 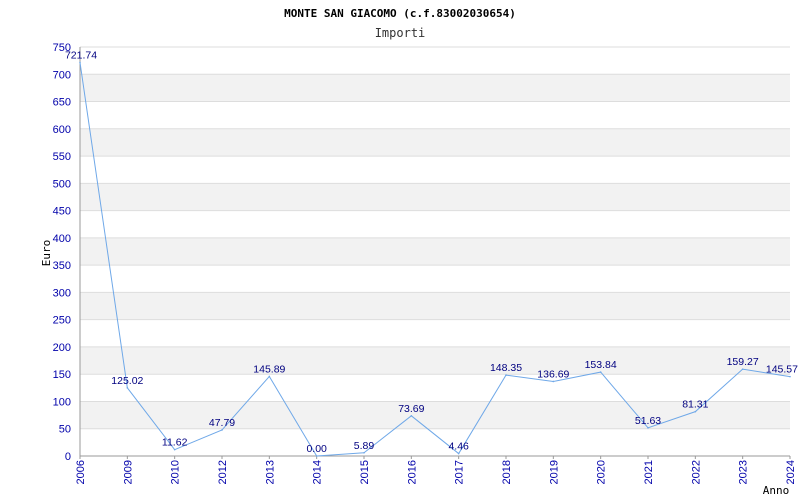 What do you see at coordinates (176, 472) in the screenshot?
I see `x-tick-label: 2010` at bounding box center [176, 472].